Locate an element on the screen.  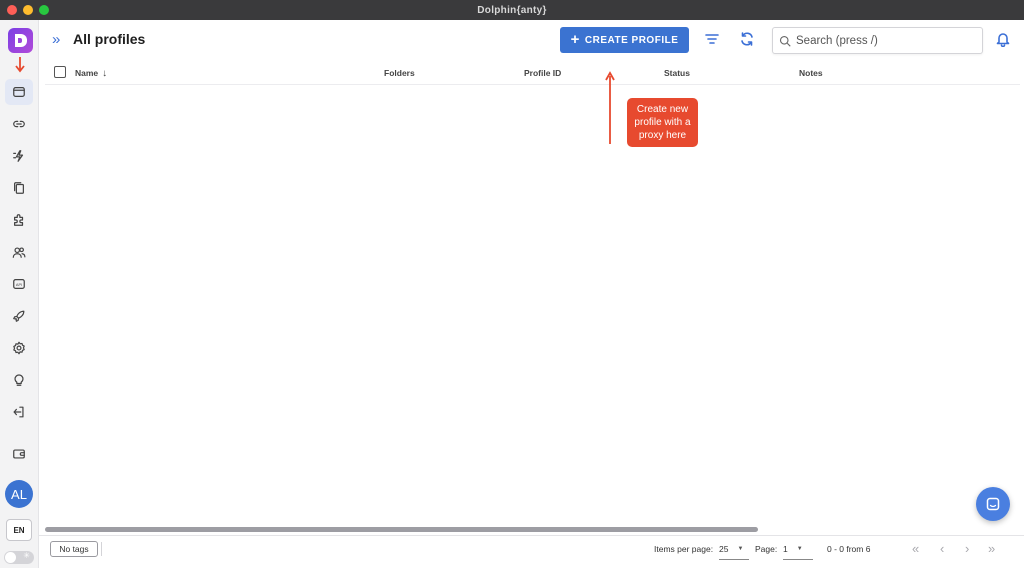
page-title: All profiles is located at coordinates (109, 39).